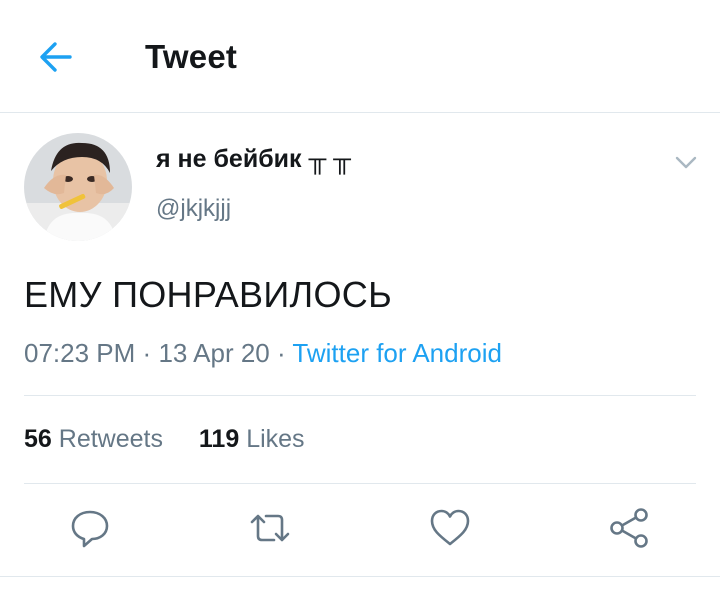 The image size is (720, 590). I want to click on author-handle: @jkjkjjj, so click(193, 209).